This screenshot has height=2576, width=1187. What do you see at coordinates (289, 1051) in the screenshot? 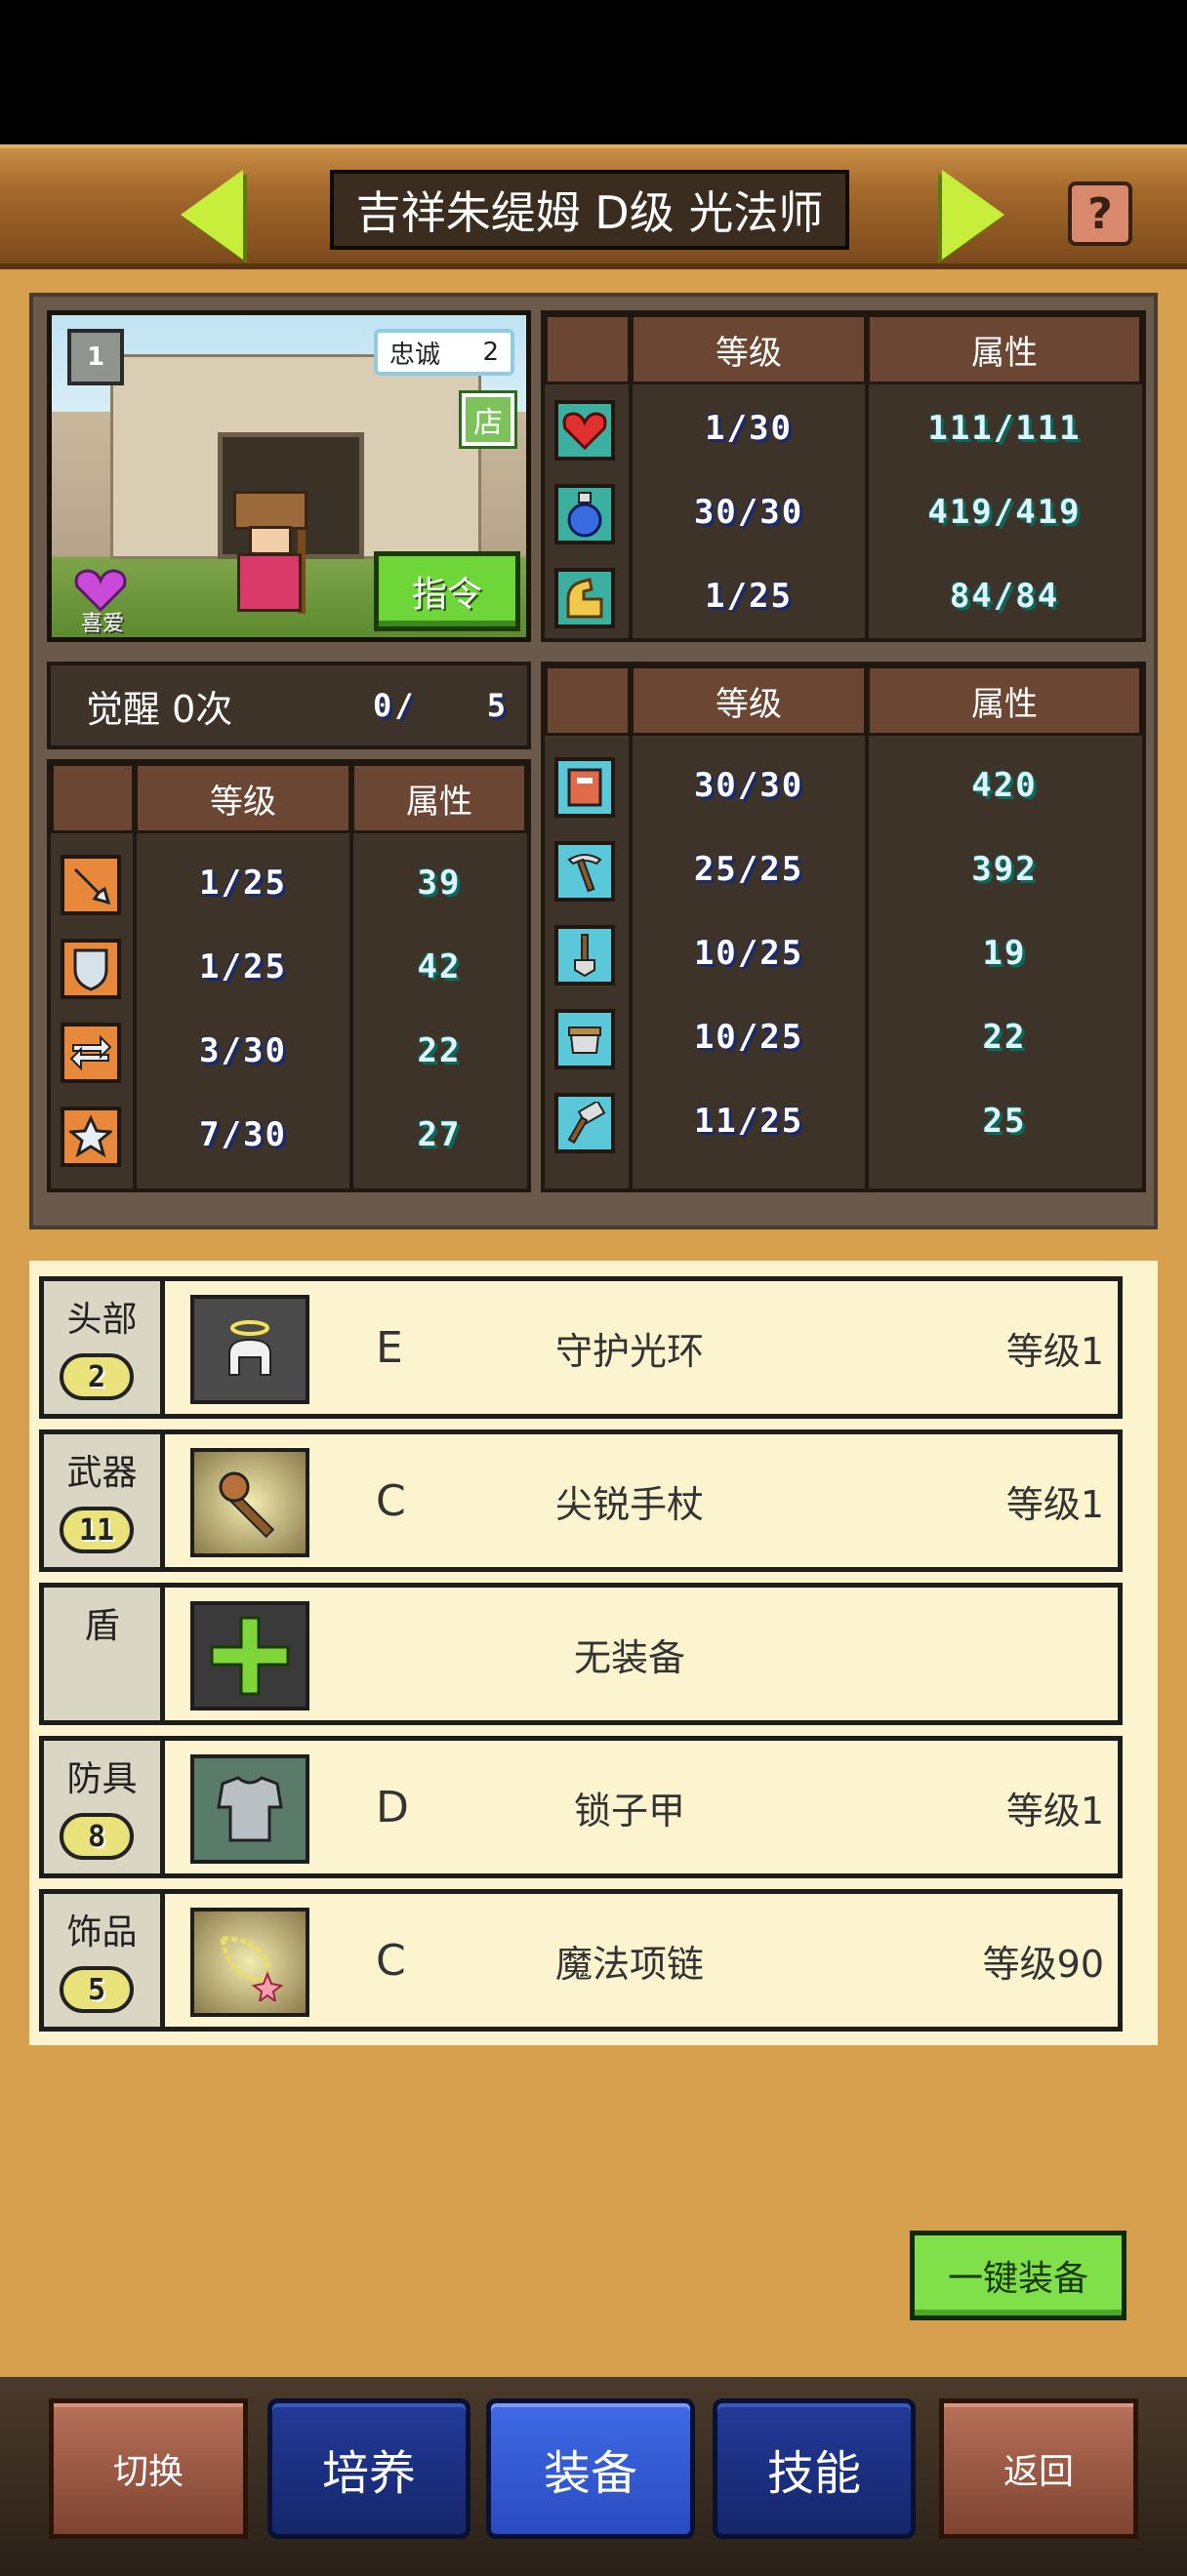
I see `combat-row-speed: 3/30 22` at bounding box center [289, 1051].